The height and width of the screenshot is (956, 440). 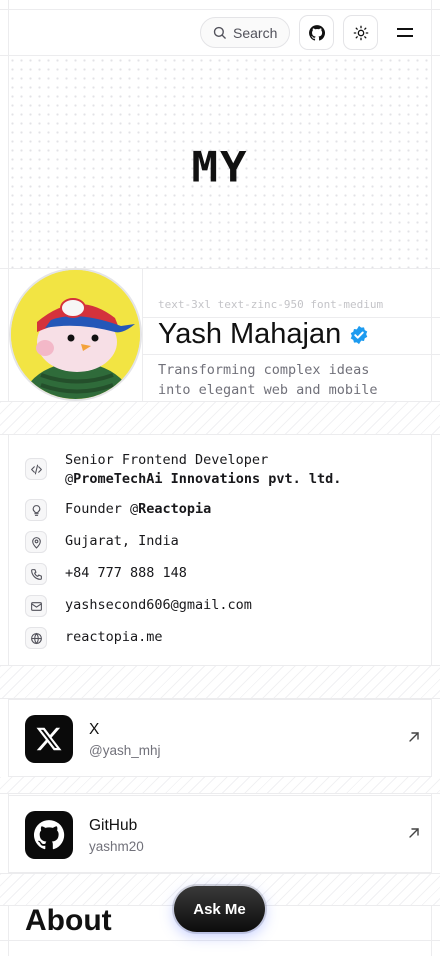 I want to click on job-company-link: PromeTechAi Innovations pvt. ltd., so click(x=207, y=479).